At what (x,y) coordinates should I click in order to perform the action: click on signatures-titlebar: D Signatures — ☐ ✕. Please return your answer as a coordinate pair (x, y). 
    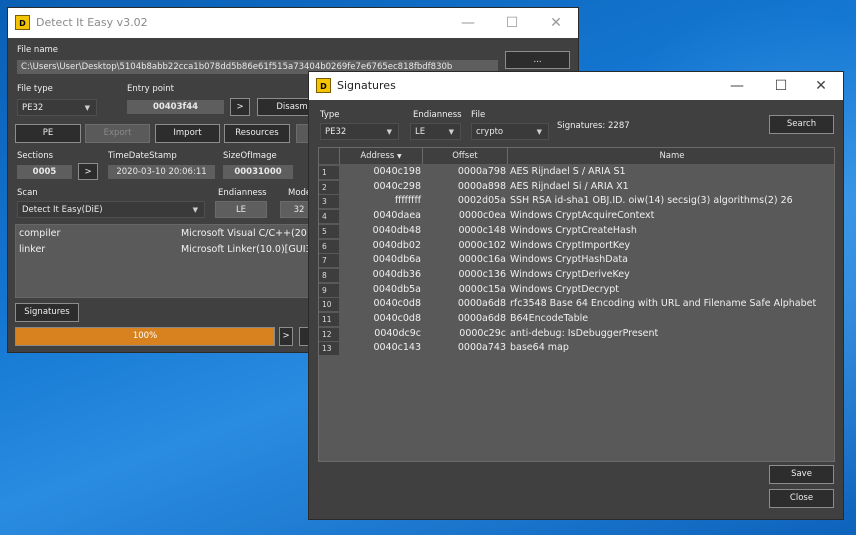
    Looking at the image, I should click on (576, 86).